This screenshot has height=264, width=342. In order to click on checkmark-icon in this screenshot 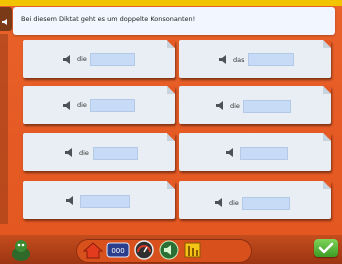, I will do `click(326, 248)`.